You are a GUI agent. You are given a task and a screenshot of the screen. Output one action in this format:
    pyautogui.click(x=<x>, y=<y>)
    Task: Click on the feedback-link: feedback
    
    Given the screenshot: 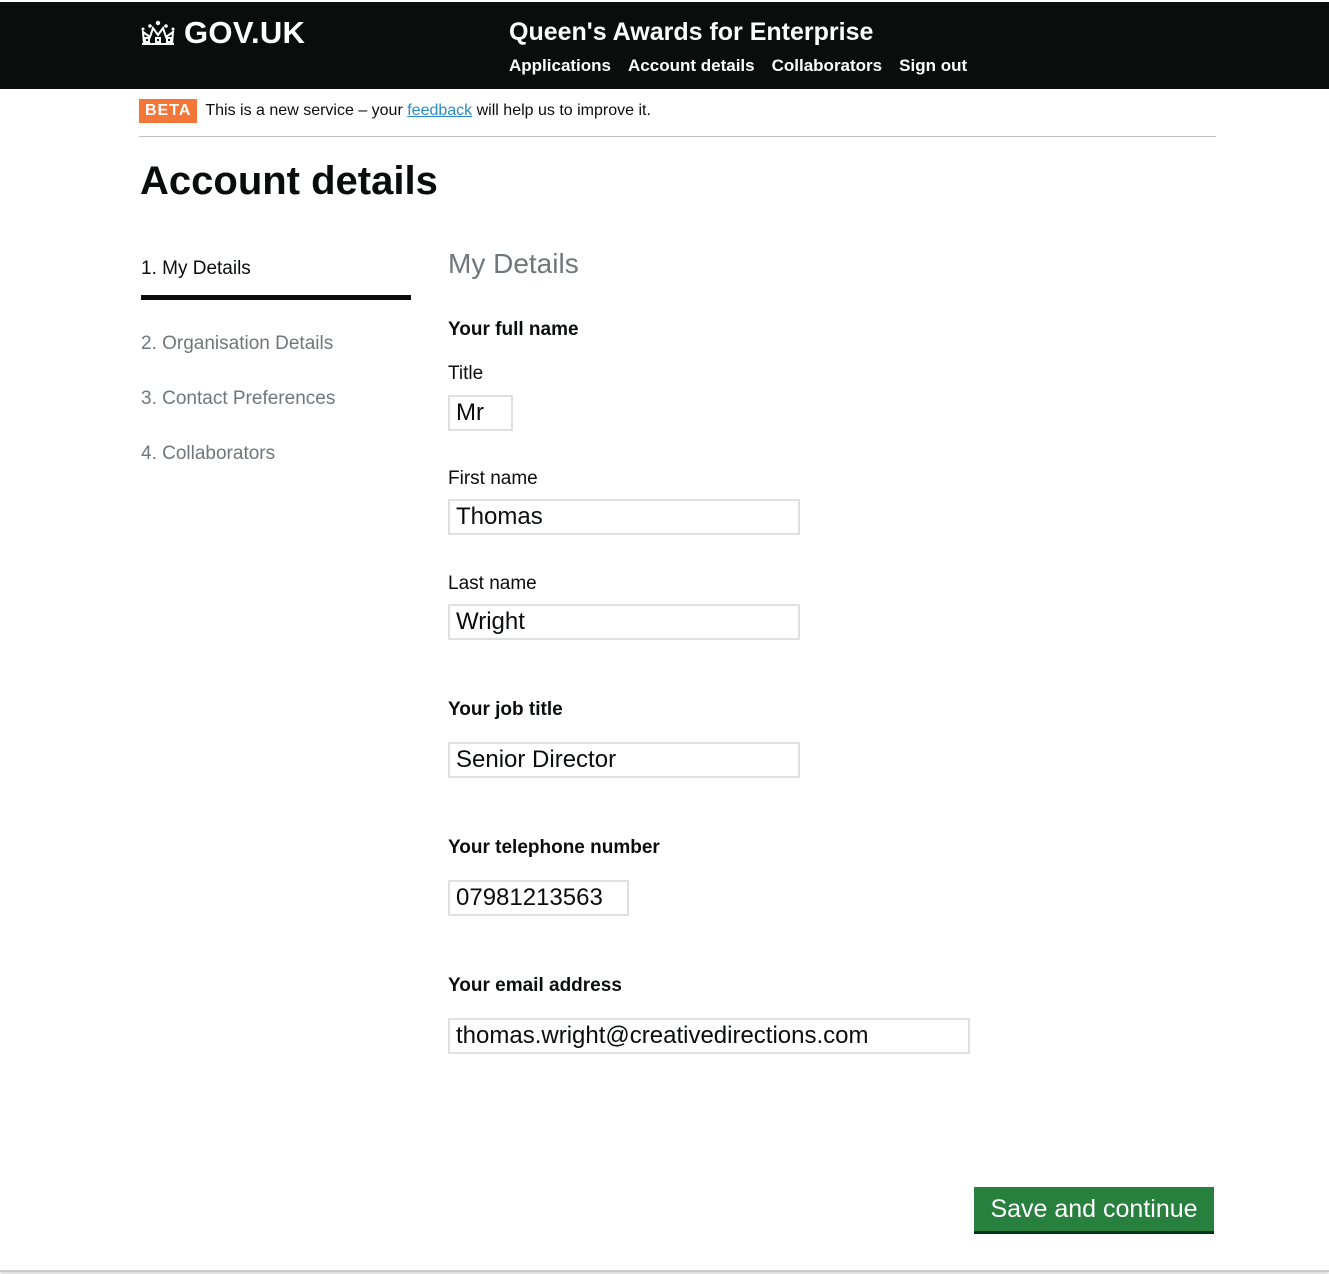 What is the action you would take?
    pyautogui.click(x=439, y=110)
    